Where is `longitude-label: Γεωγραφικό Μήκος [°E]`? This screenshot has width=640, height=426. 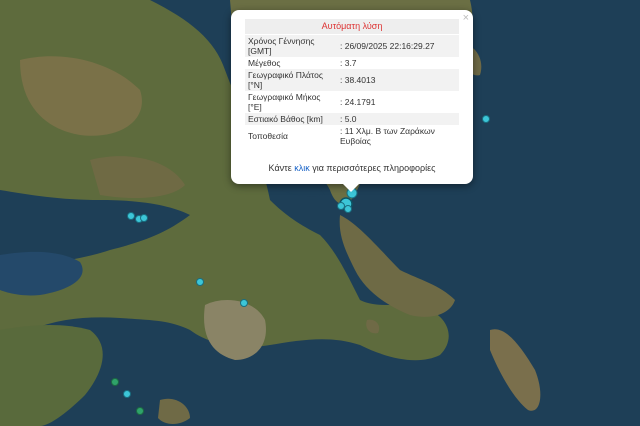 longitude-label: Γεωγραφικό Μήκος [°E] is located at coordinates (284, 102).